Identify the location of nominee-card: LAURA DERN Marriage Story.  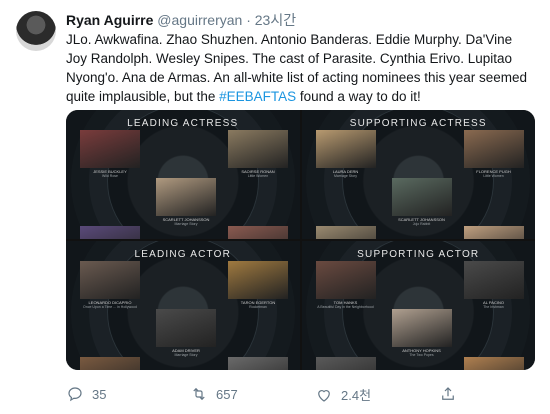
(345, 154).